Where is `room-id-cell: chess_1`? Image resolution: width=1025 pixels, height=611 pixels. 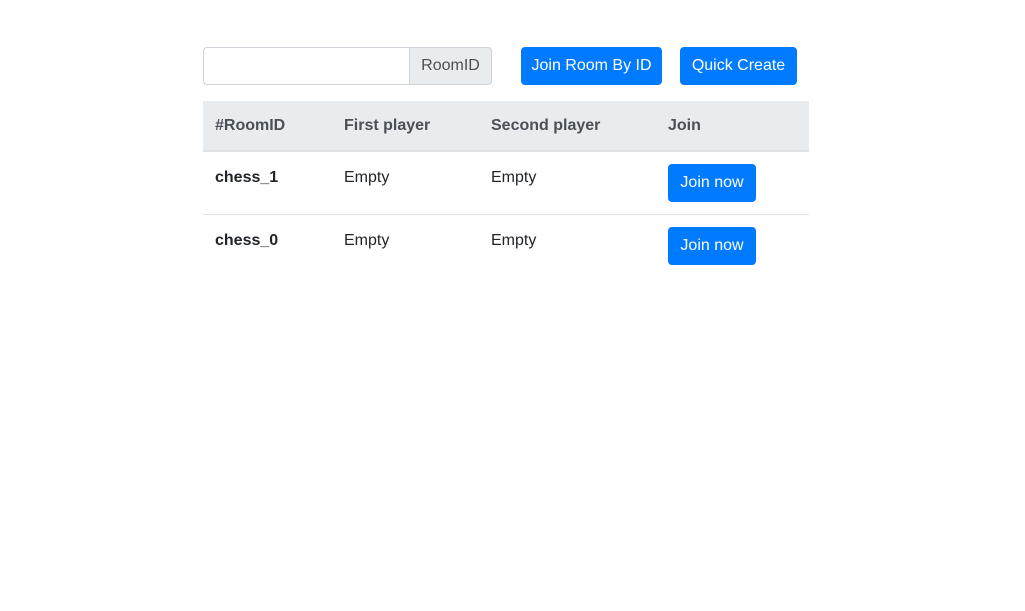 room-id-cell: chess_1 is located at coordinates (267, 183).